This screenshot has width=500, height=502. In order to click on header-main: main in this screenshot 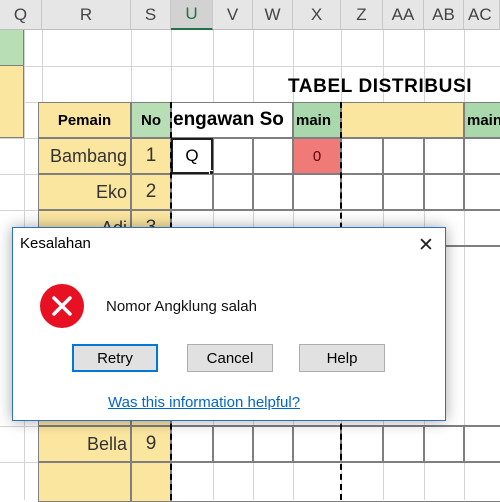, I will do `click(317, 120)`.